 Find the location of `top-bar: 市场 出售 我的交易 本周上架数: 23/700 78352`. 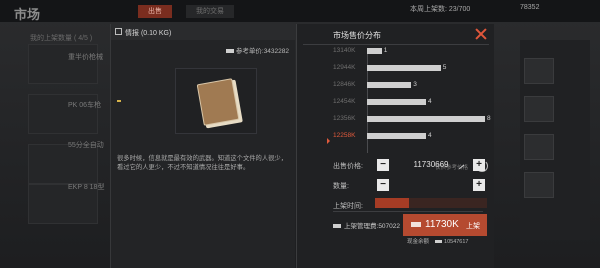

top-bar: 市场 出售 我的交易 本周上架数: 23/700 78352 is located at coordinates (300, 11).